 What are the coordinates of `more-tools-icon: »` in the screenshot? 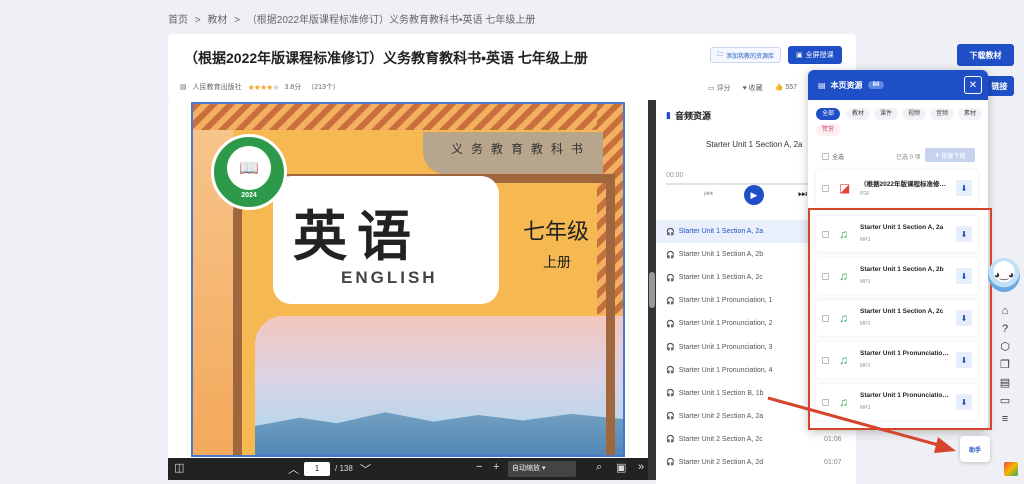 It's located at (641, 467).